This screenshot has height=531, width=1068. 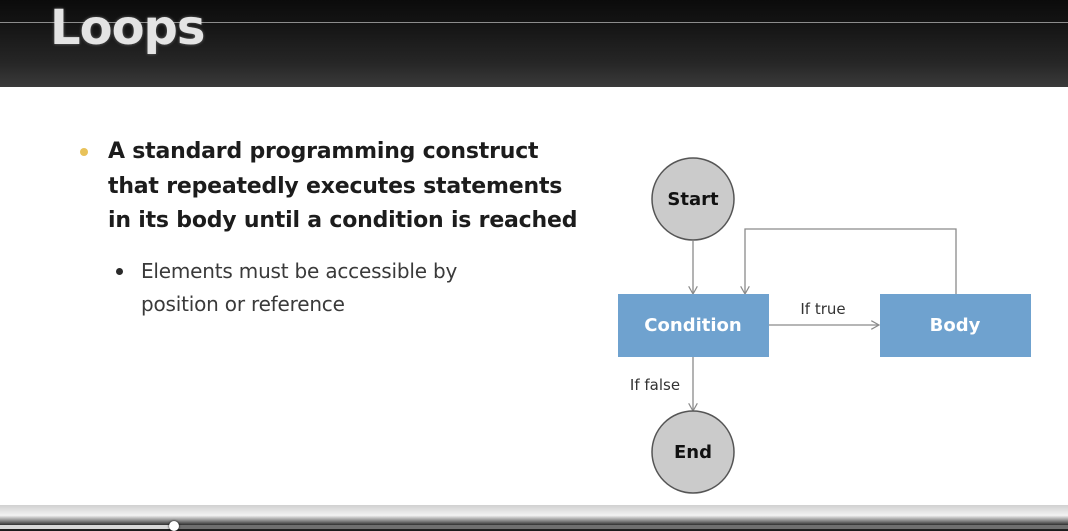 What do you see at coordinates (851, 261) in the screenshot?
I see `body-to-condition-loop-arrow` at bounding box center [851, 261].